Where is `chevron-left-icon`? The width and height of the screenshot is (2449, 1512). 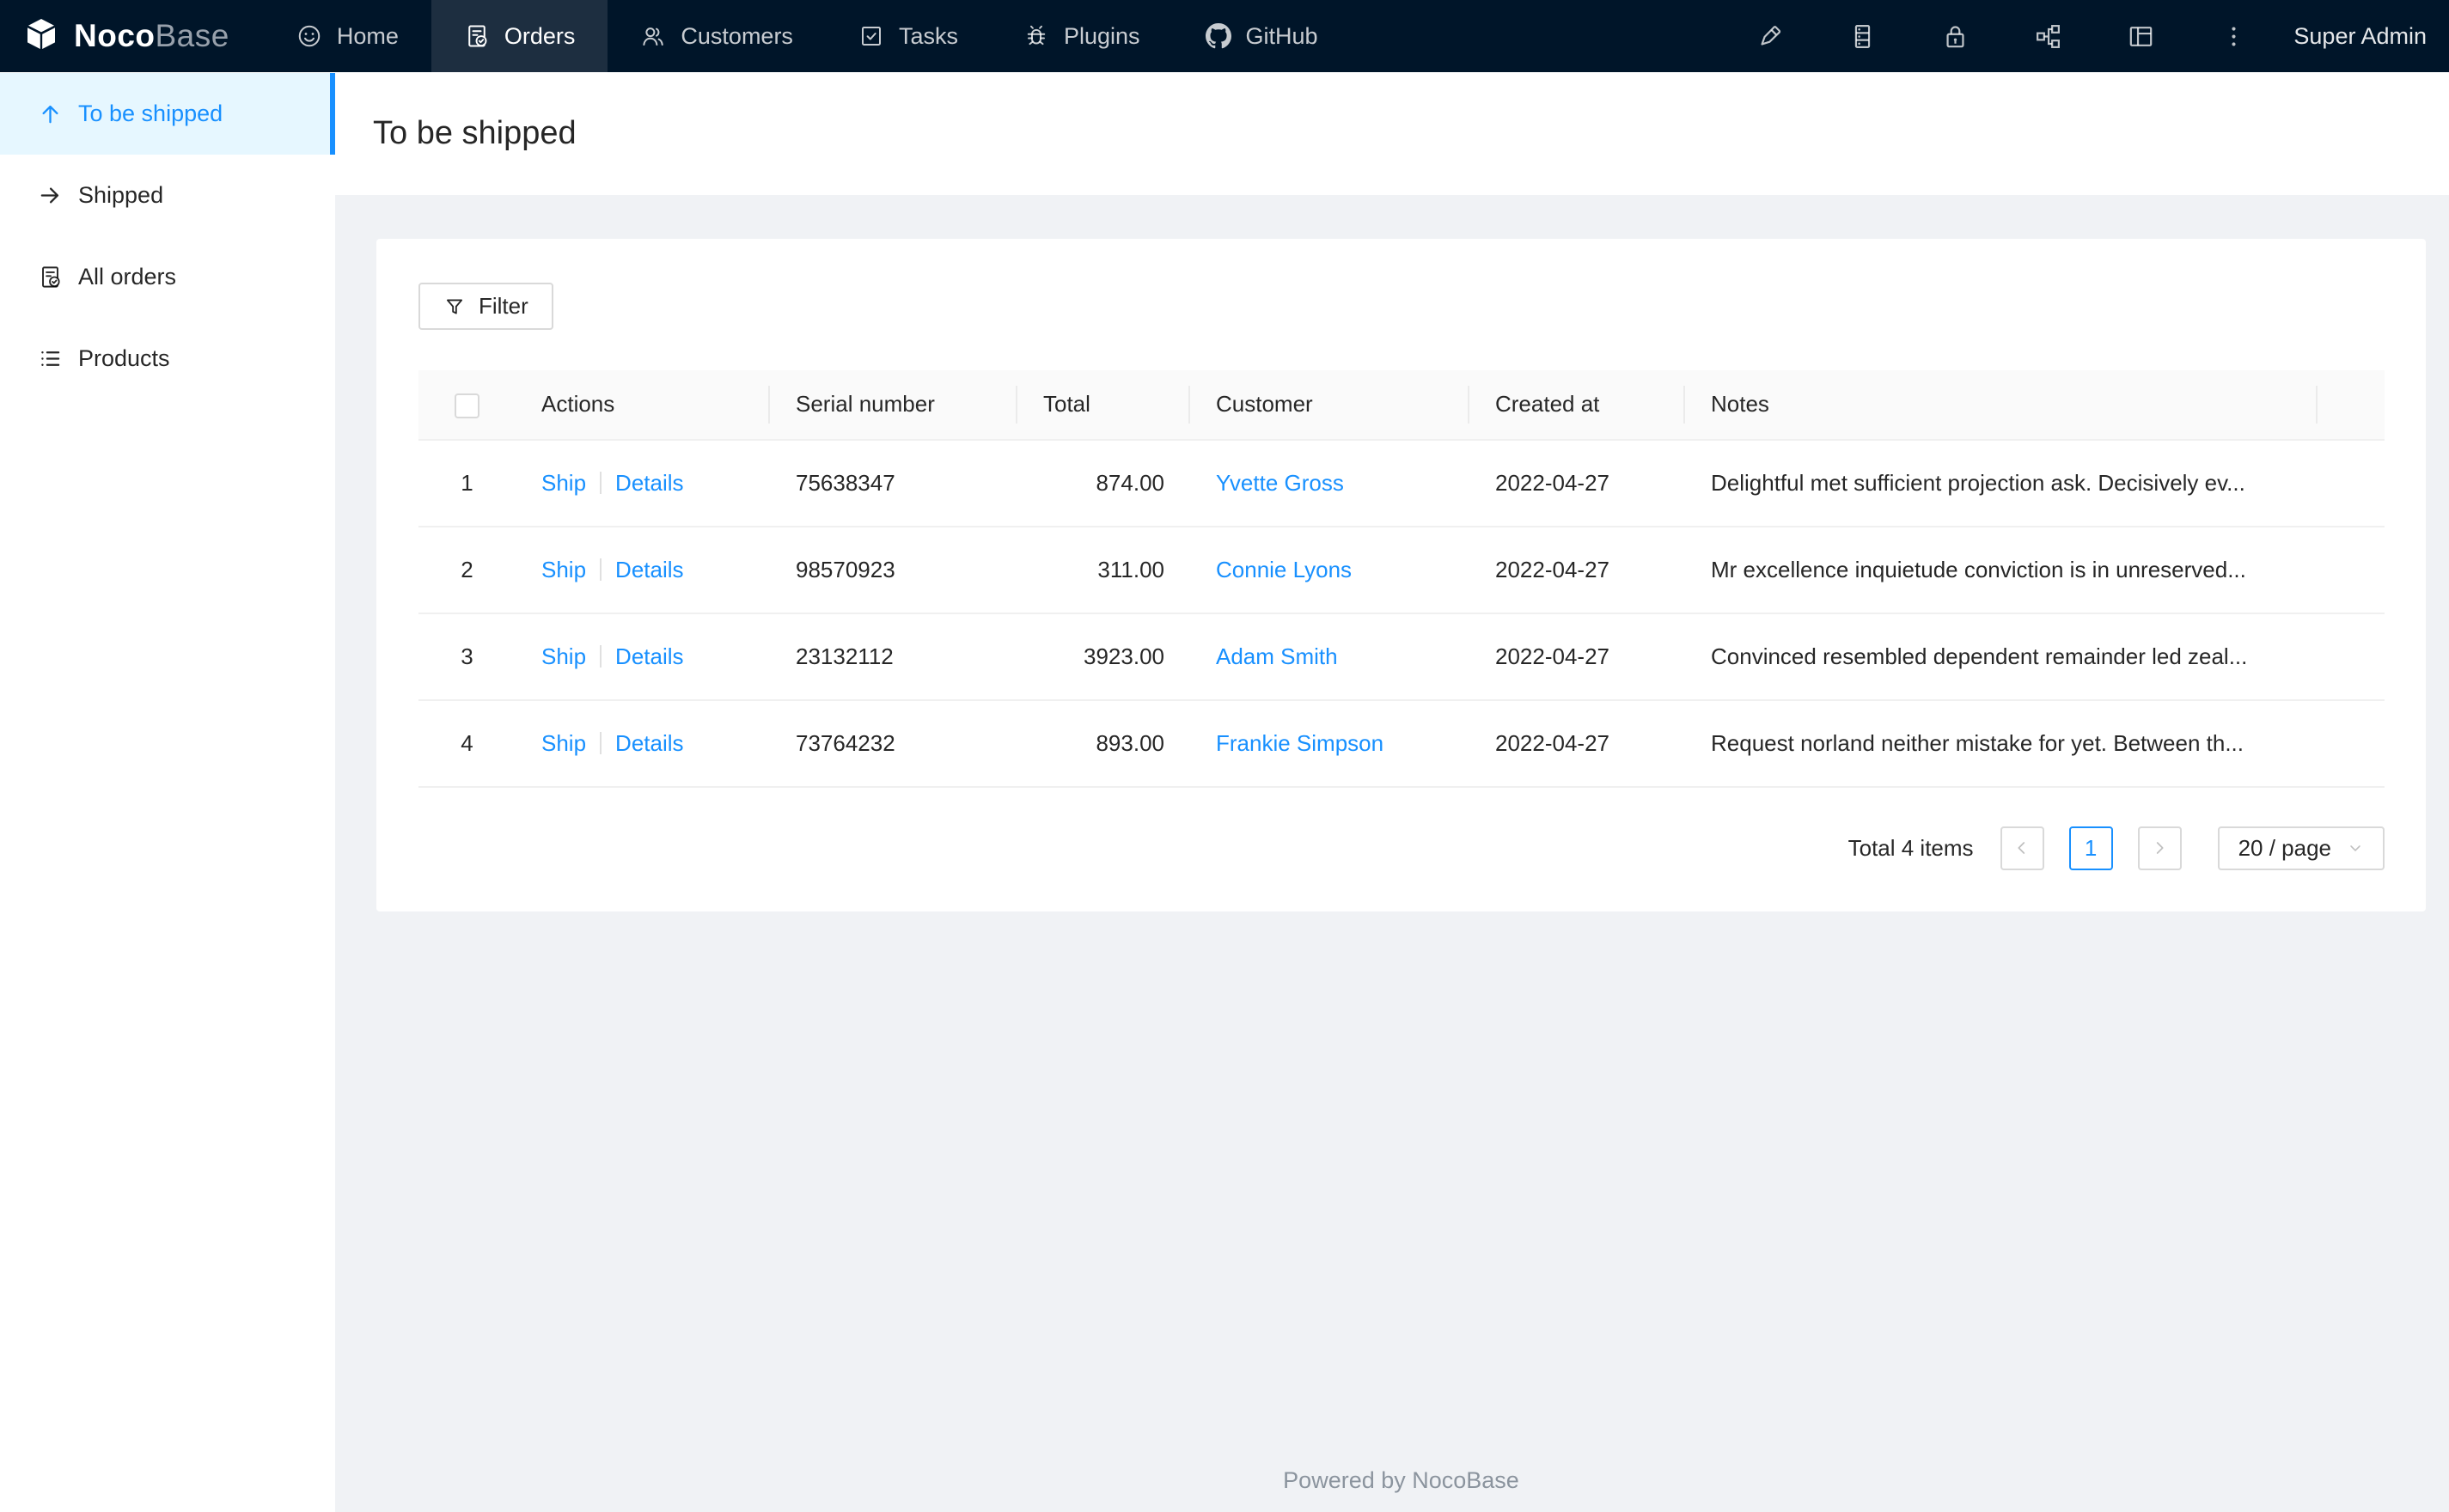 chevron-left-icon is located at coordinates (2021, 848).